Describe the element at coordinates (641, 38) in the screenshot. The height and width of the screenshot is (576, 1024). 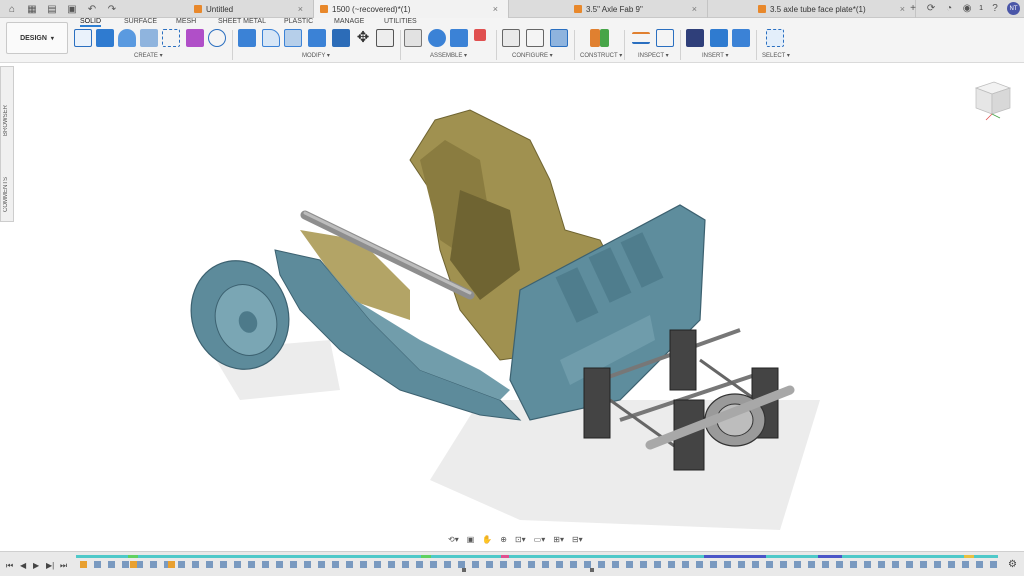
I see `measure-icon` at that location.